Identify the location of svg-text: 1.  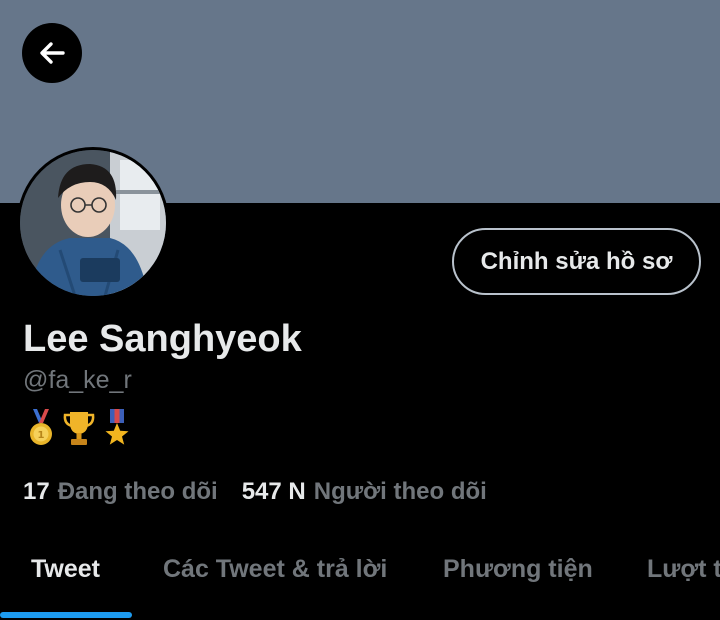
(41, 435).